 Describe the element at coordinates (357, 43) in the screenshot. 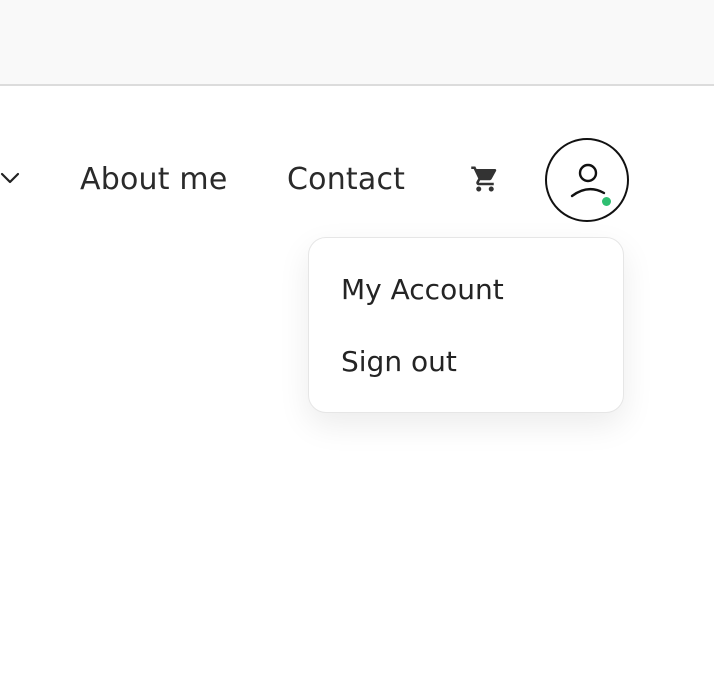

I see `top-bar` at that location.